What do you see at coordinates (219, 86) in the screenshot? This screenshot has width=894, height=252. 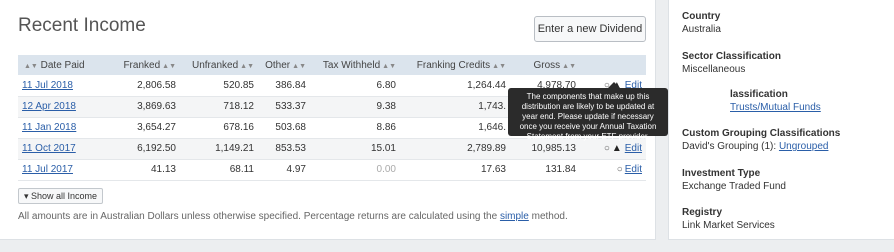 I see `unfranked-cell: 520.85` at bounding box center [219, 86].